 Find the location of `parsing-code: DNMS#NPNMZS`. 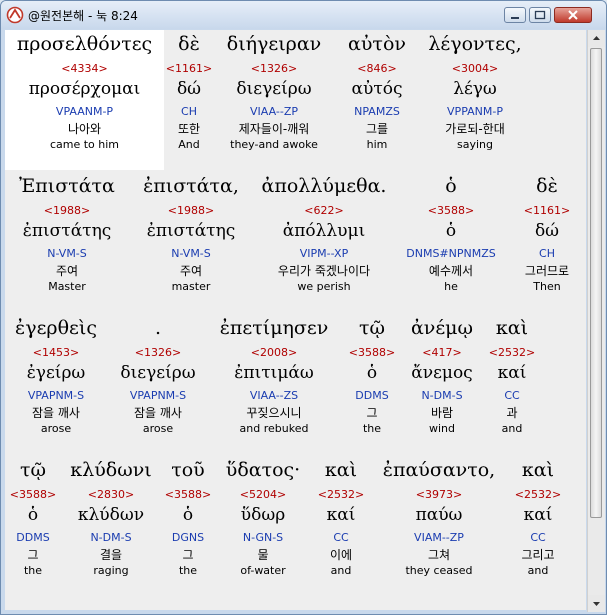

parsing-code: DNMS#NPNMZS is located at coordinates (451, 254).